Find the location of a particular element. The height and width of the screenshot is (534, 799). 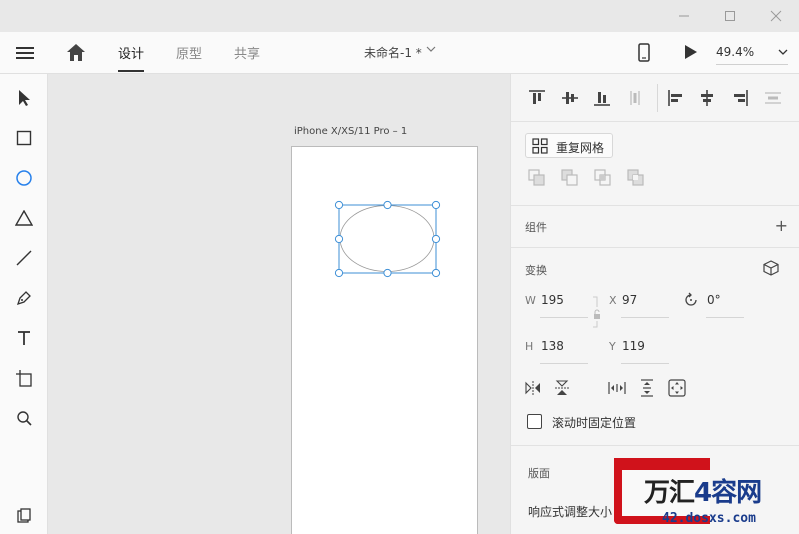

x-underline is located at coordinates (645, 317).